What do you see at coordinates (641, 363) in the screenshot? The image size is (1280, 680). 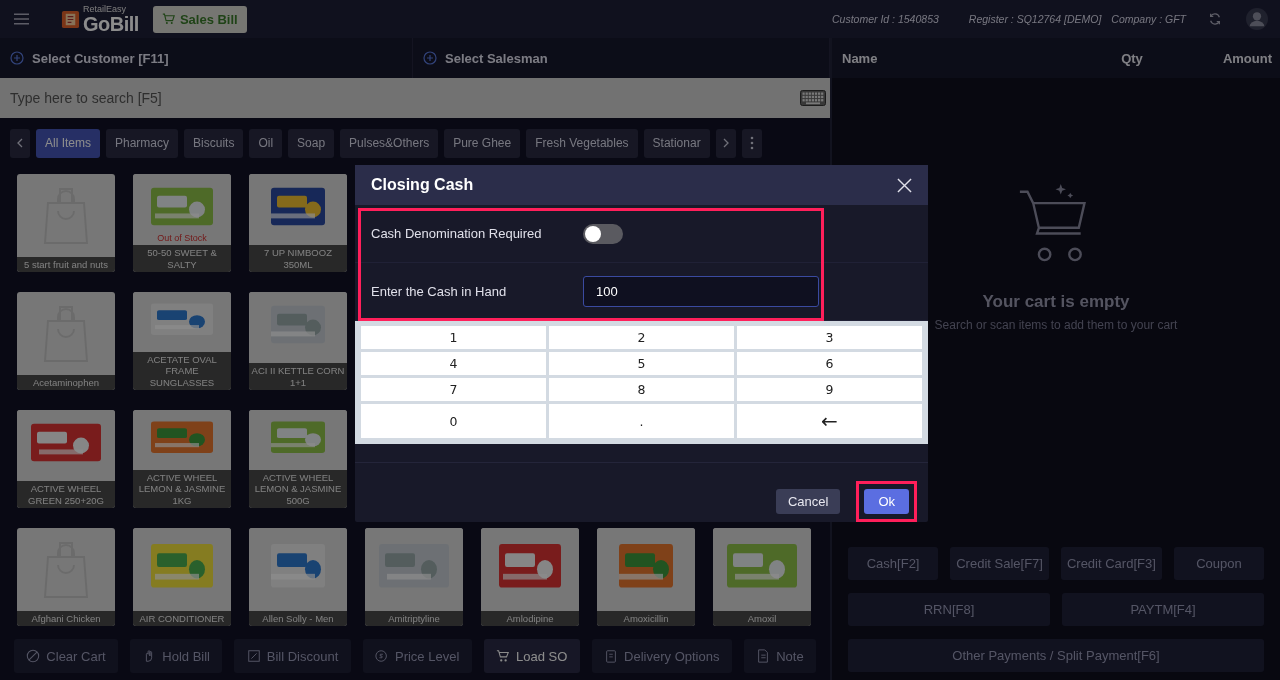 I see `keypad-key: 5` at bounding box center [641, 363].